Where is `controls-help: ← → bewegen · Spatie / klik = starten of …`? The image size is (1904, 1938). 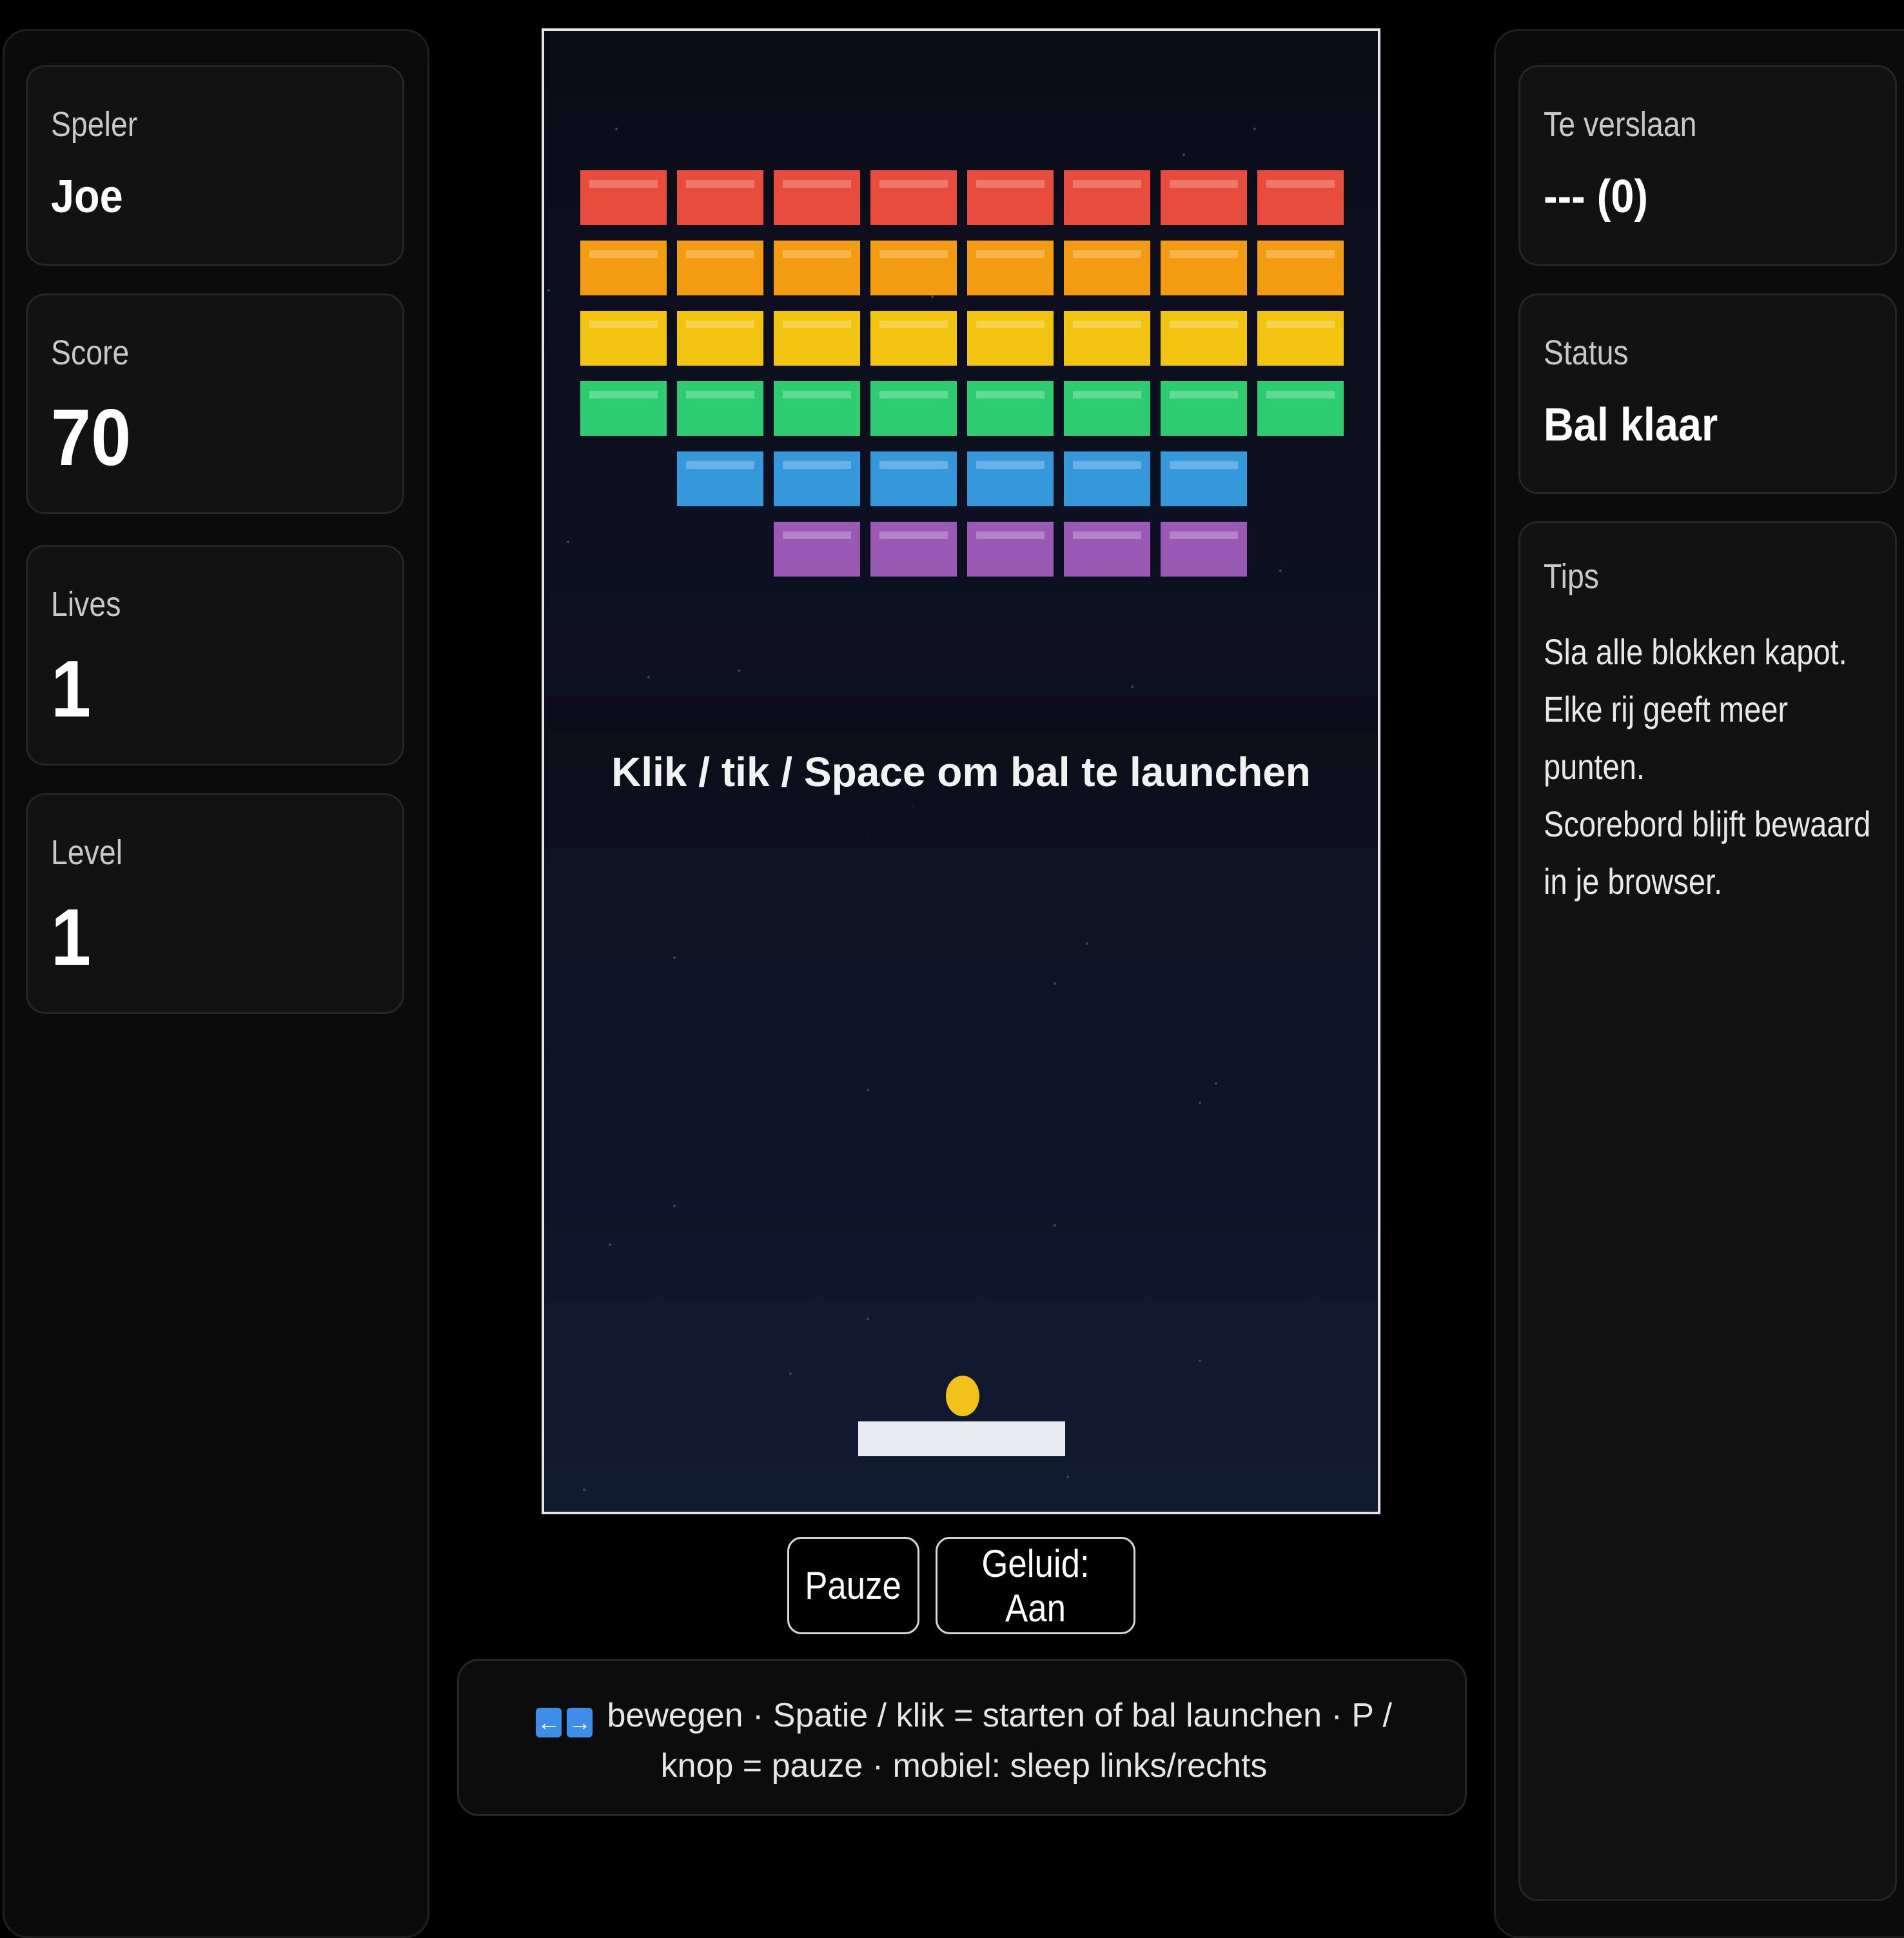
controls-help: ← → bewegen · Spatie / klik = starten of … is located at coordinates (962, 1738).